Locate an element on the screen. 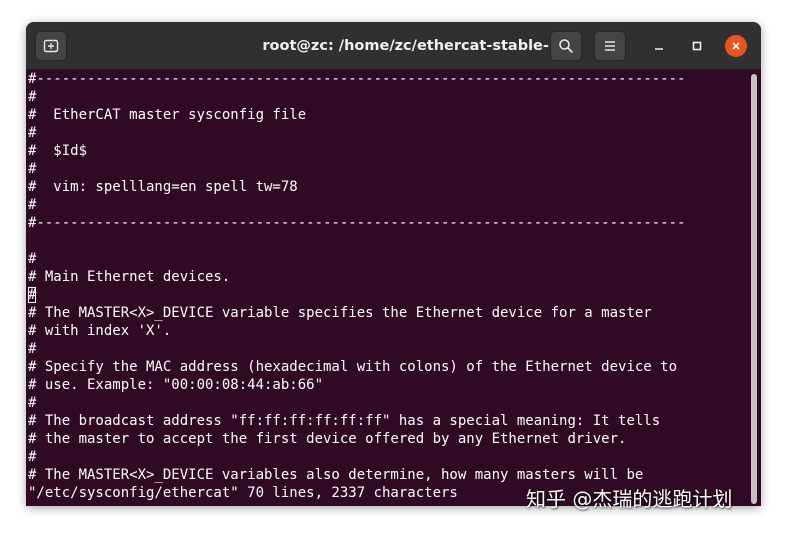 Image resolution: width=786 pixels, height=533 pixels. search-button is located at coordinates (566, 46).